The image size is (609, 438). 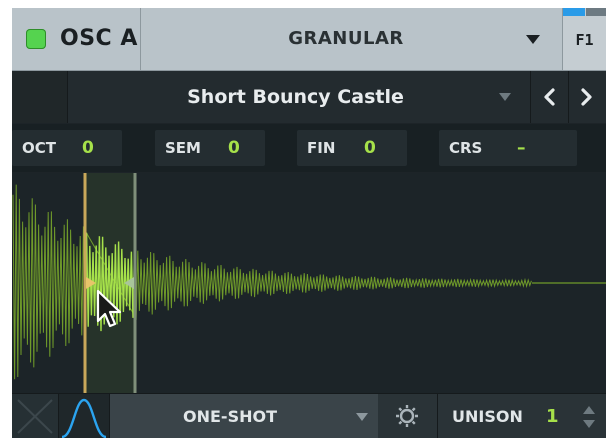 I want to click on playback-mode-selector: ONE-SHOT, so click(x=244, y=416).